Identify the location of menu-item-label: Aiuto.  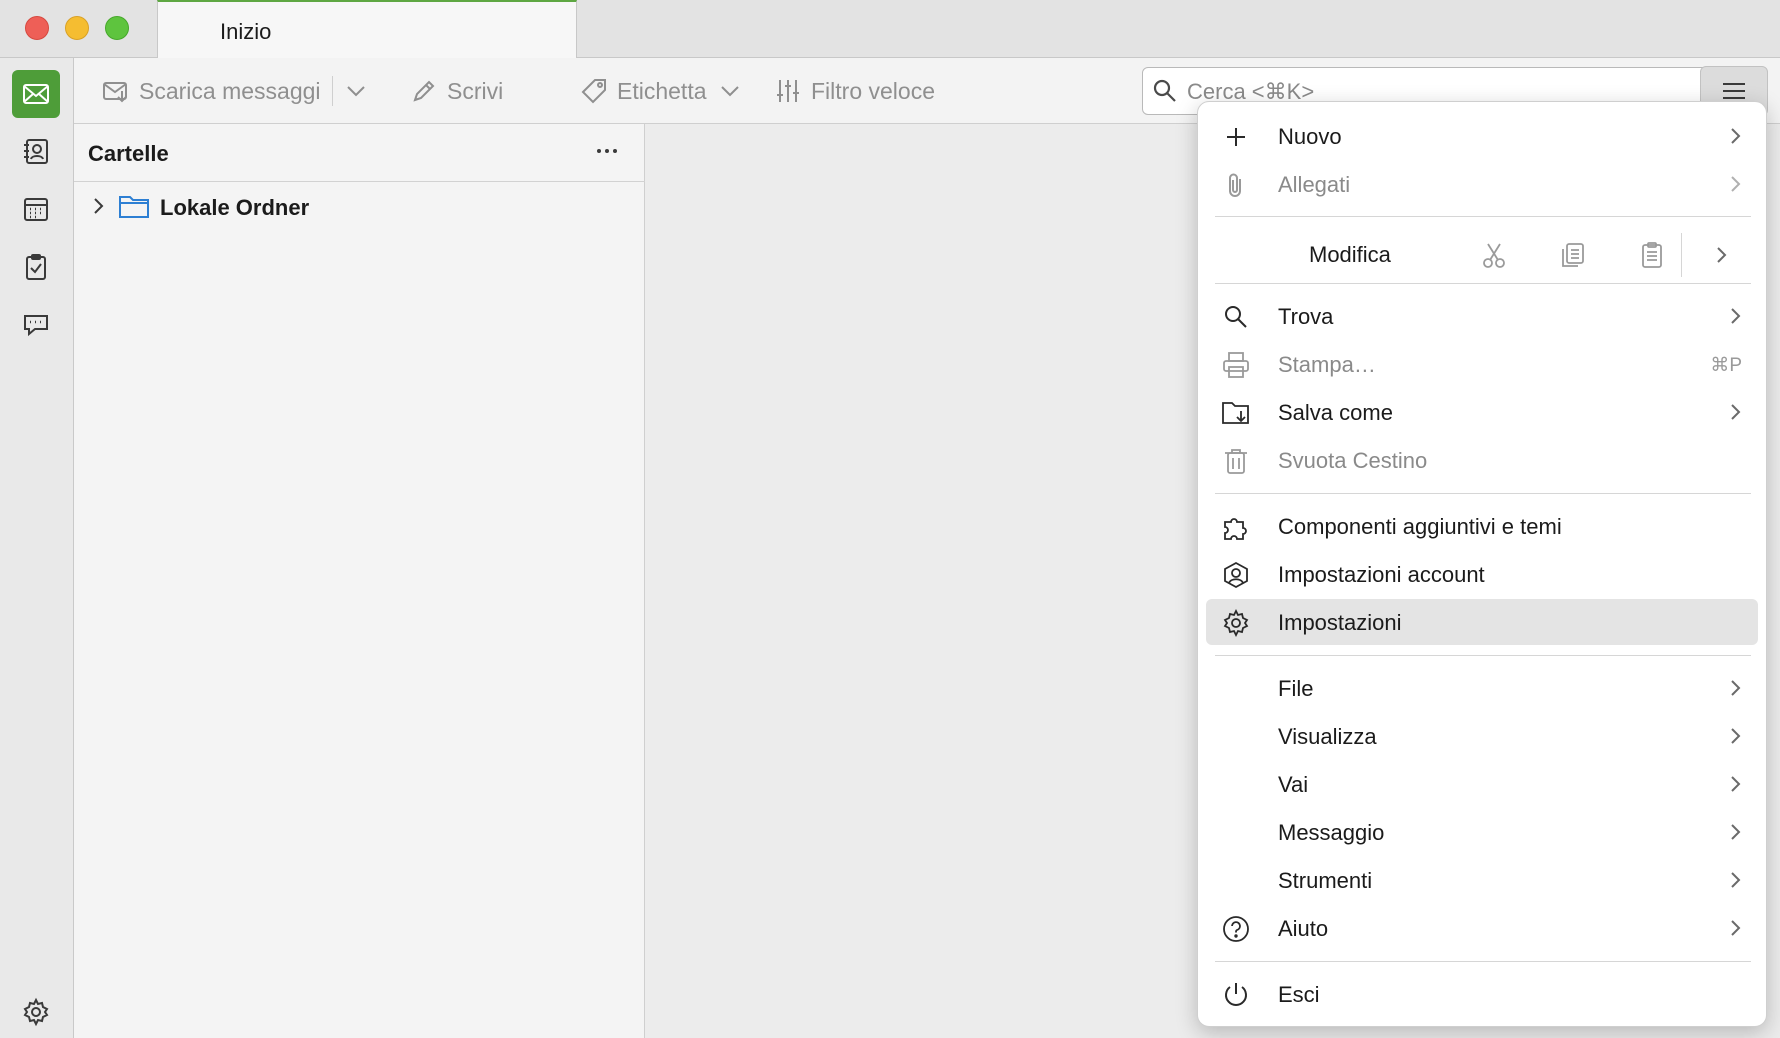
(1303, 928).